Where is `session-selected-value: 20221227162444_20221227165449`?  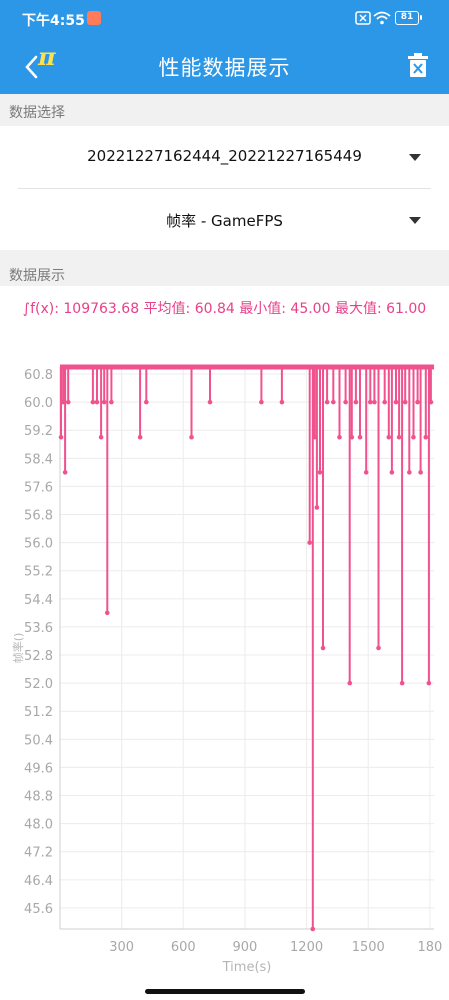
session-selected-value: 20221227162444_20221227165449 is located at coordinates (224, 156).